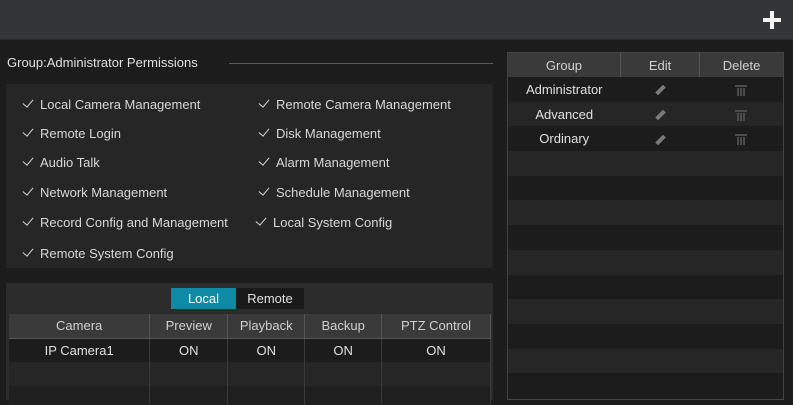  I want to click on top-toolbar, so click(396, 20).